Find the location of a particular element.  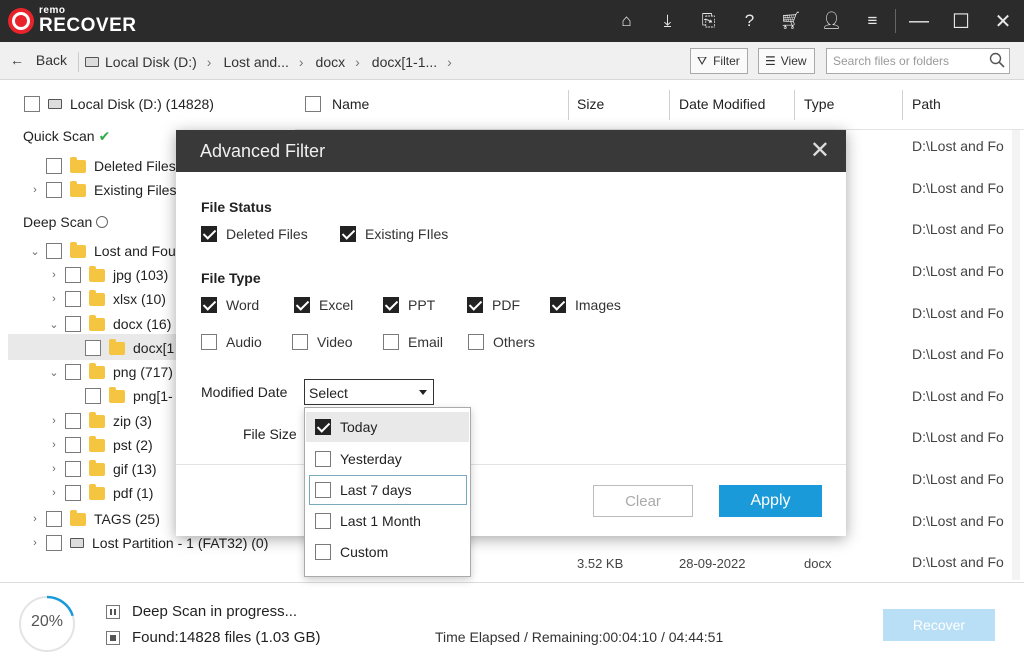

user-icon: 👤︎ is located at coordinates (831, 21).